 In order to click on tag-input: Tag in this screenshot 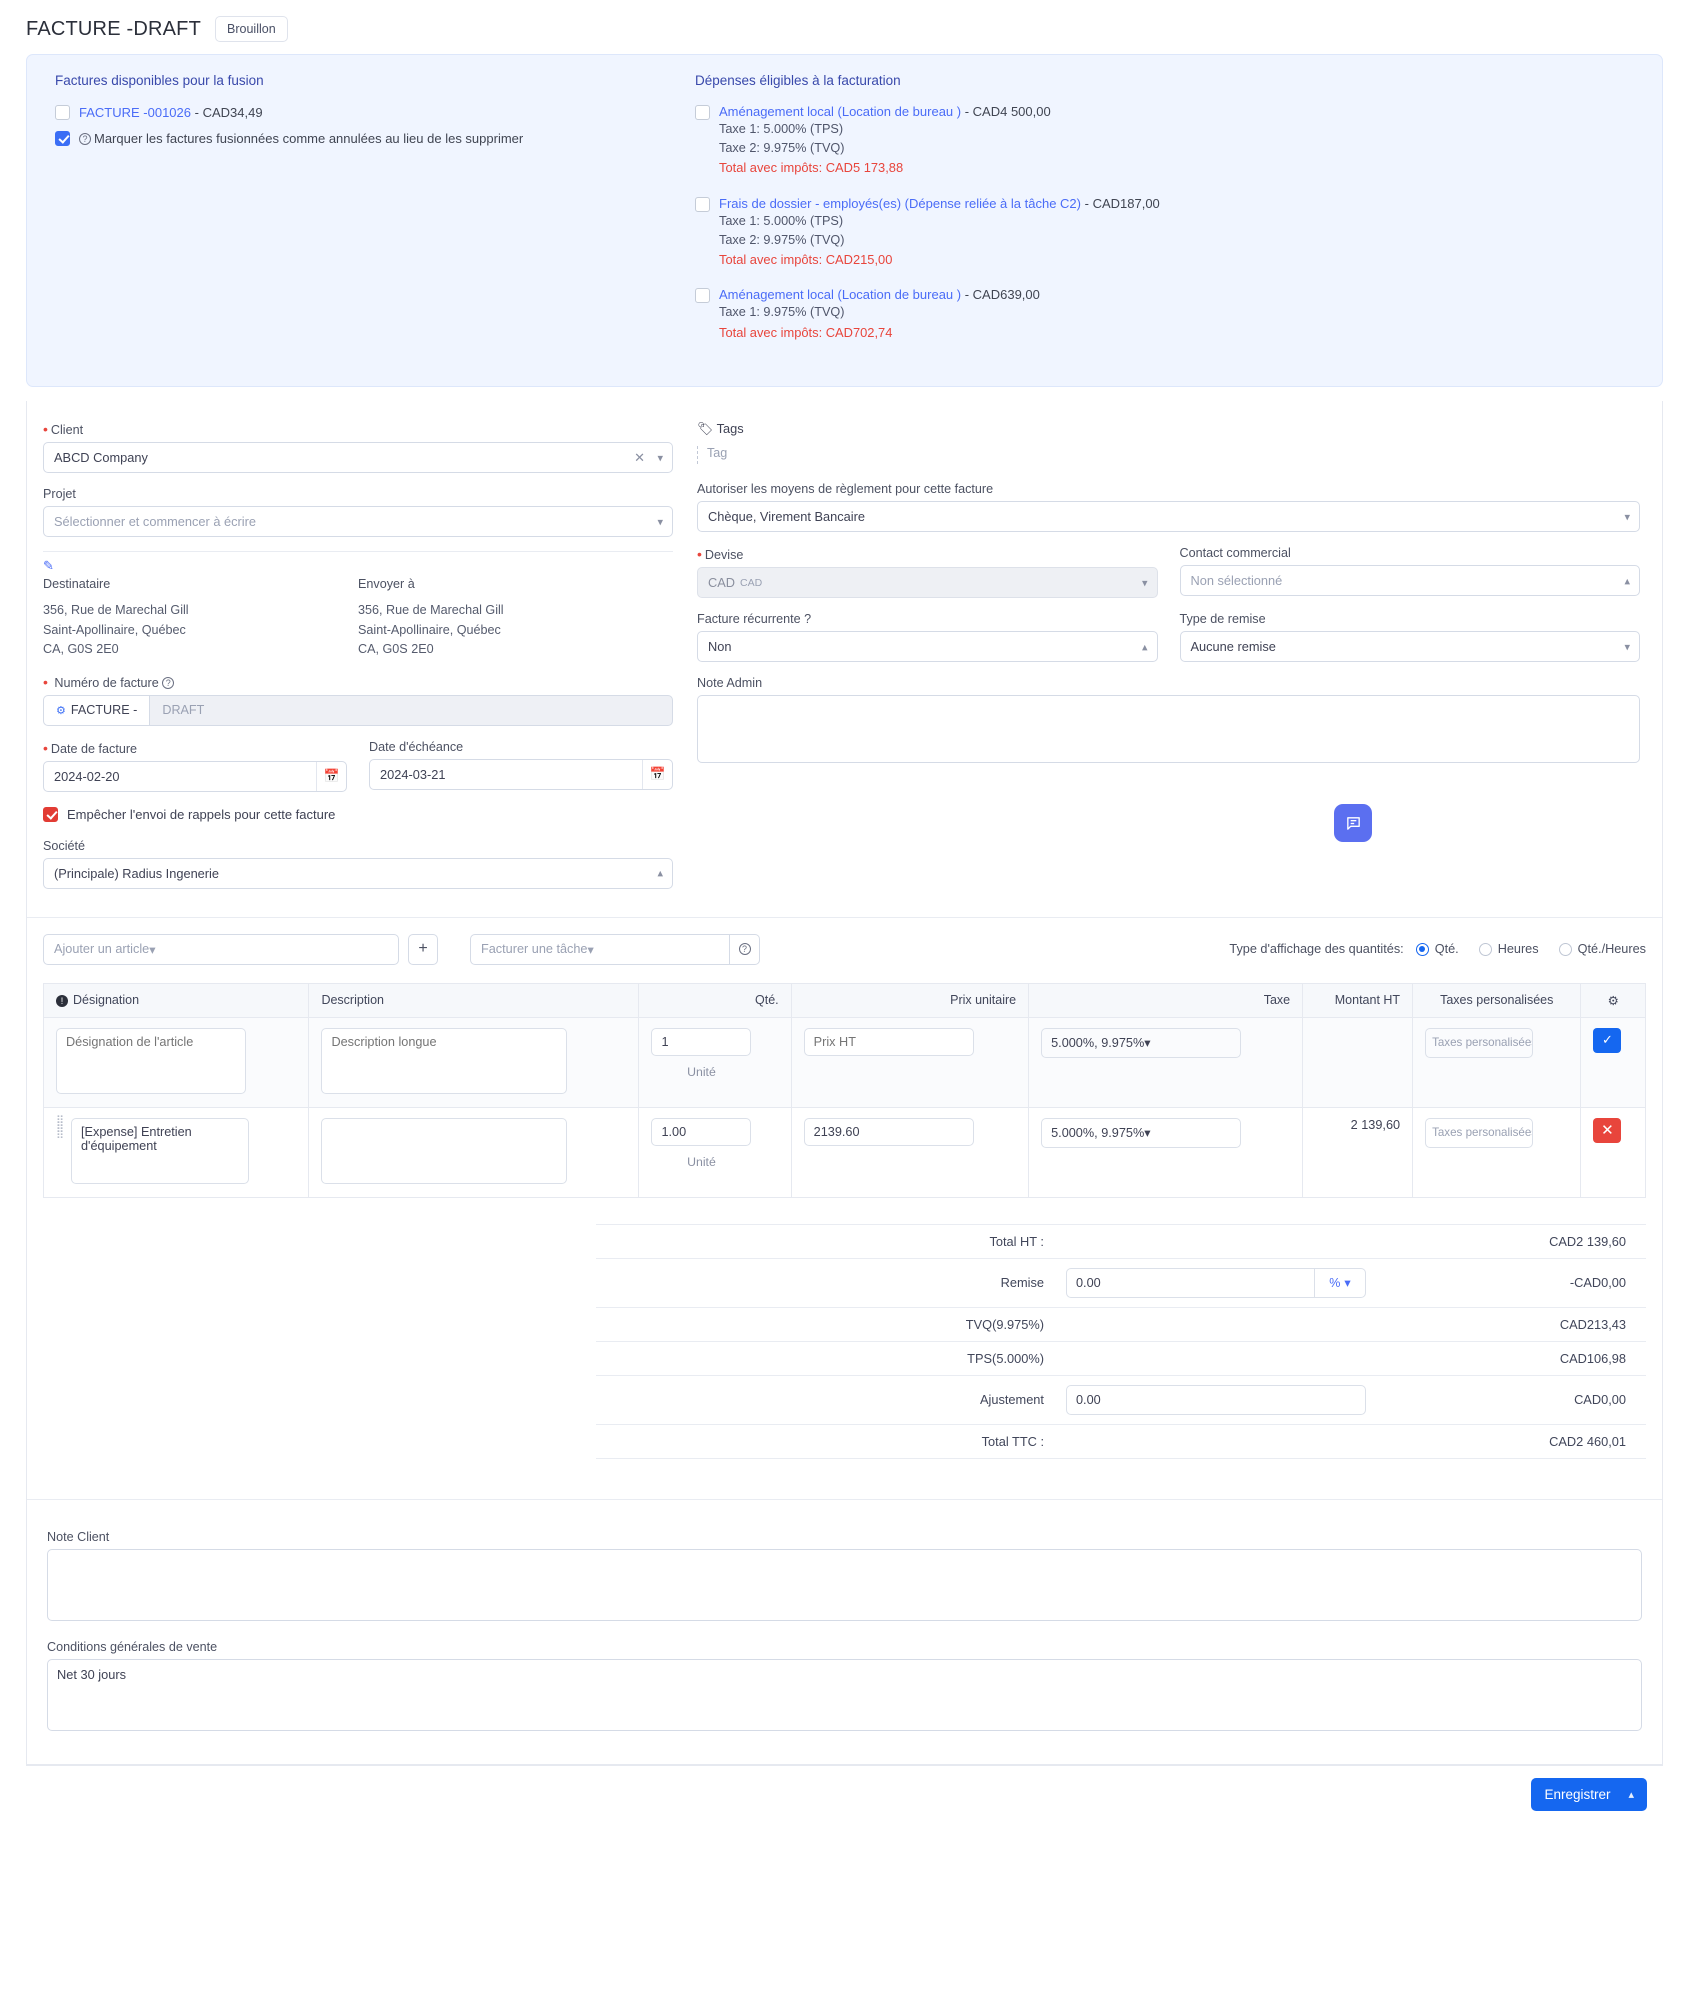, I will do `click(1168, 455)`.